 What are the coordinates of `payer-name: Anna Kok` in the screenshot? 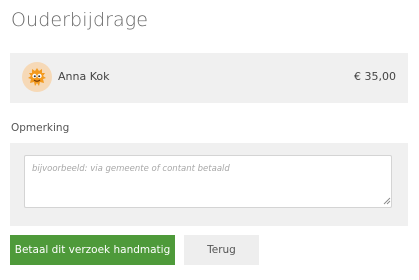 It's located at (84, 76).